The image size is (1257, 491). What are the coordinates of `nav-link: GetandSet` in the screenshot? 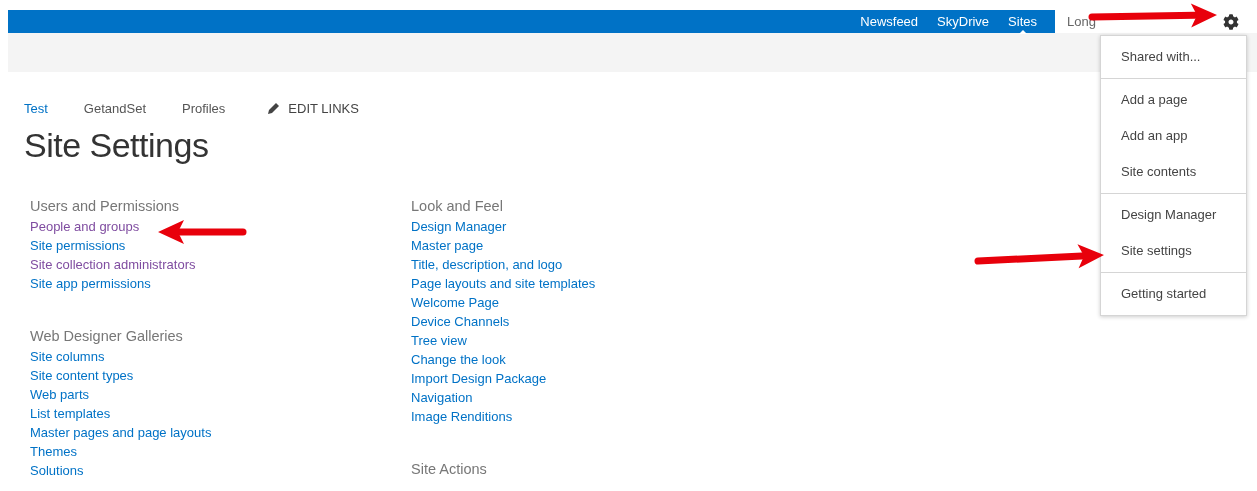 It's located at (114, 108).